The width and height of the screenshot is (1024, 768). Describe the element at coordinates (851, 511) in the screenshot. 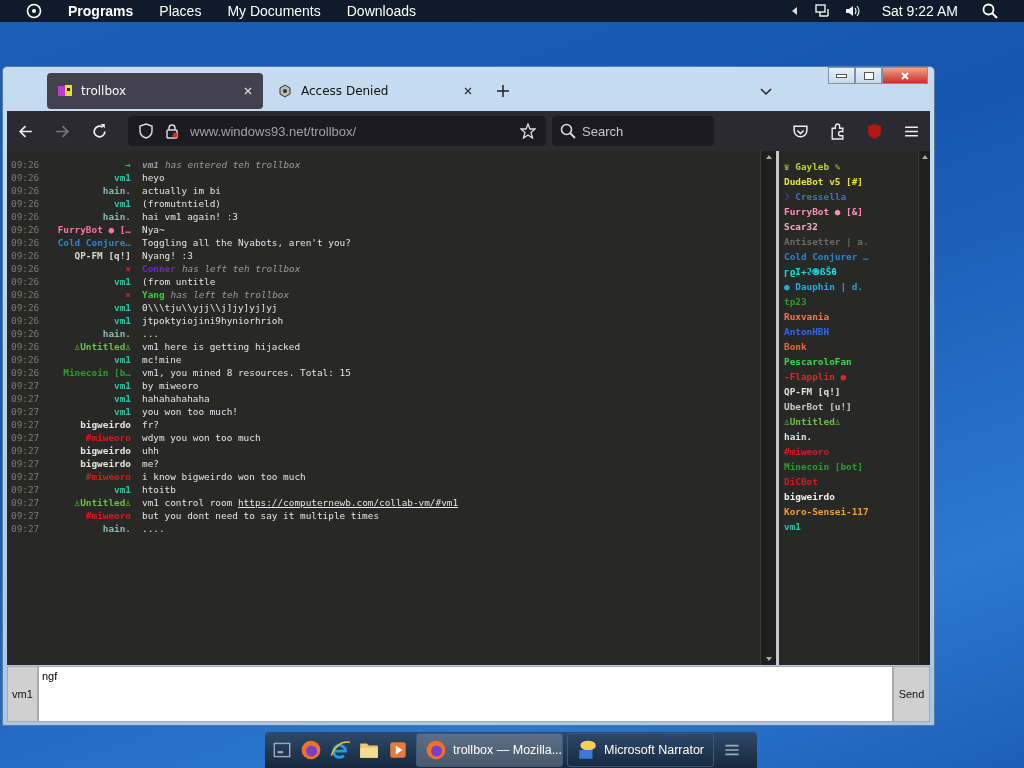

I see `user-list-item: Koro-Sensei-117` at that location.